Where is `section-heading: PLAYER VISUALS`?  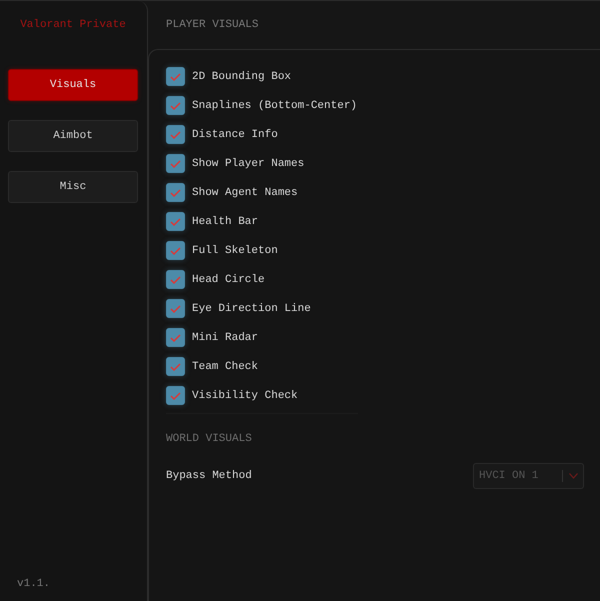 section-heading: PLAYER VISUALS is located at coordinates (212, 25).